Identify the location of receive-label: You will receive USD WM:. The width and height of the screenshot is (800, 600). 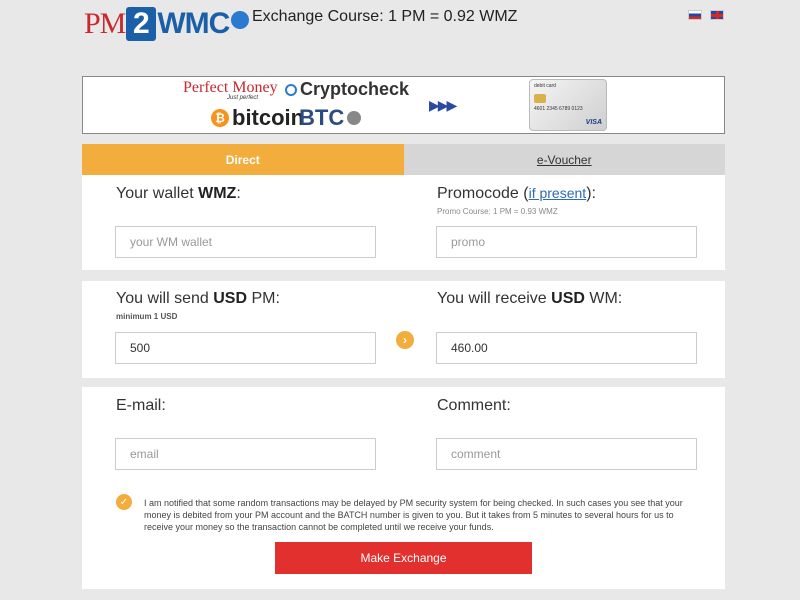
(530, 298).